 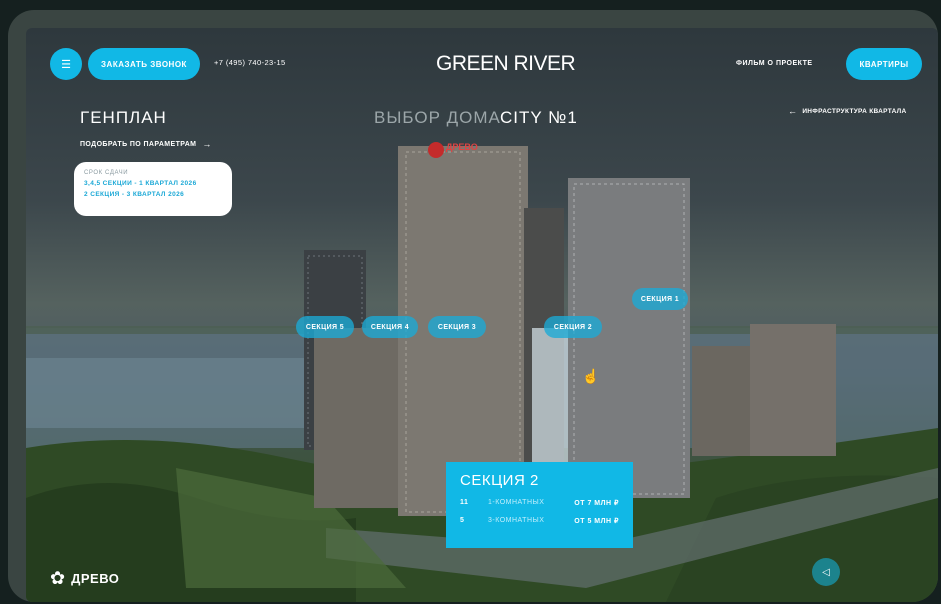 I want to click on sound-button: ◁, so click(x=826, y=572).